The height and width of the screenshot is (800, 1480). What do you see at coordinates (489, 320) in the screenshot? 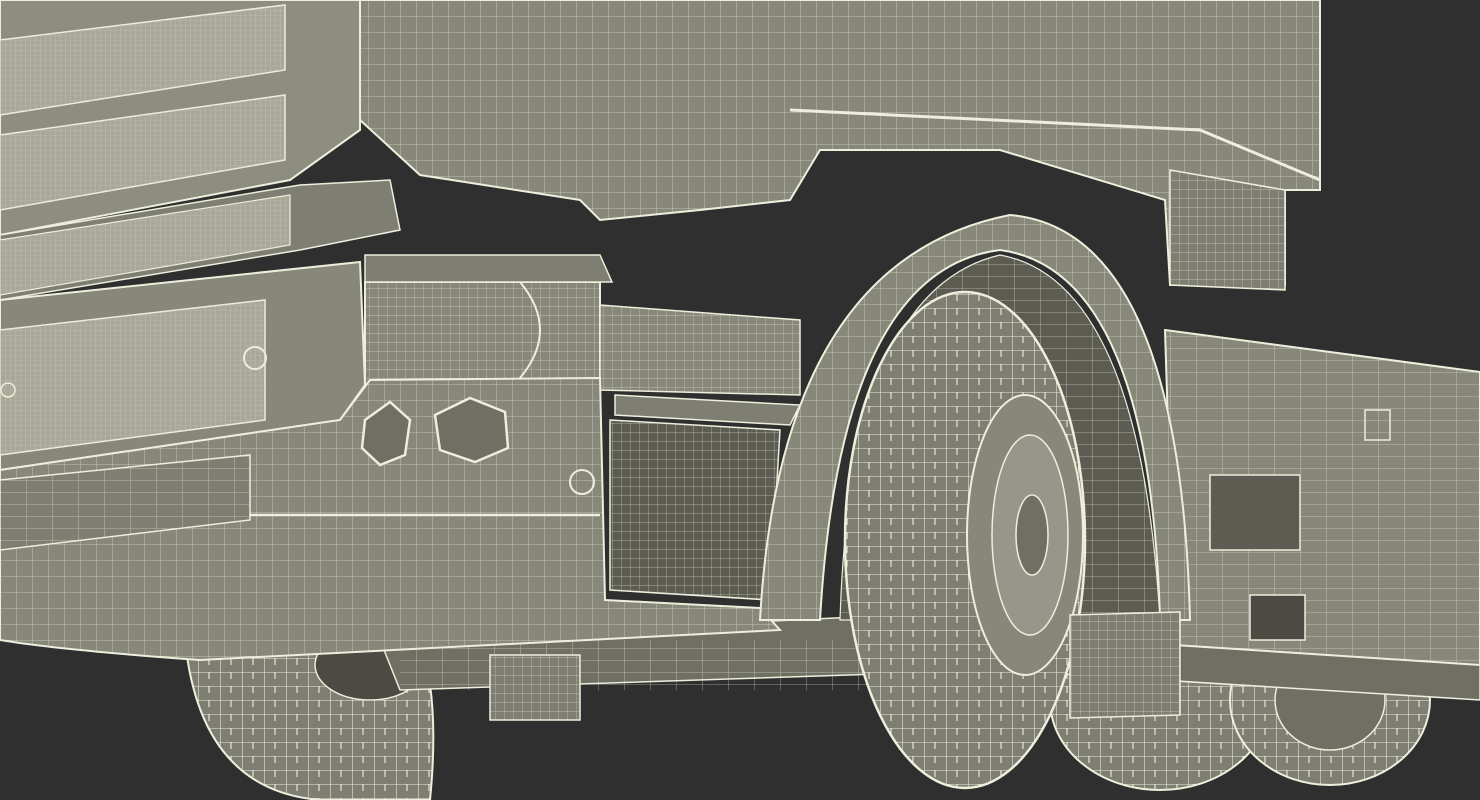
I see `headlight` at bounding box center [489, 320].